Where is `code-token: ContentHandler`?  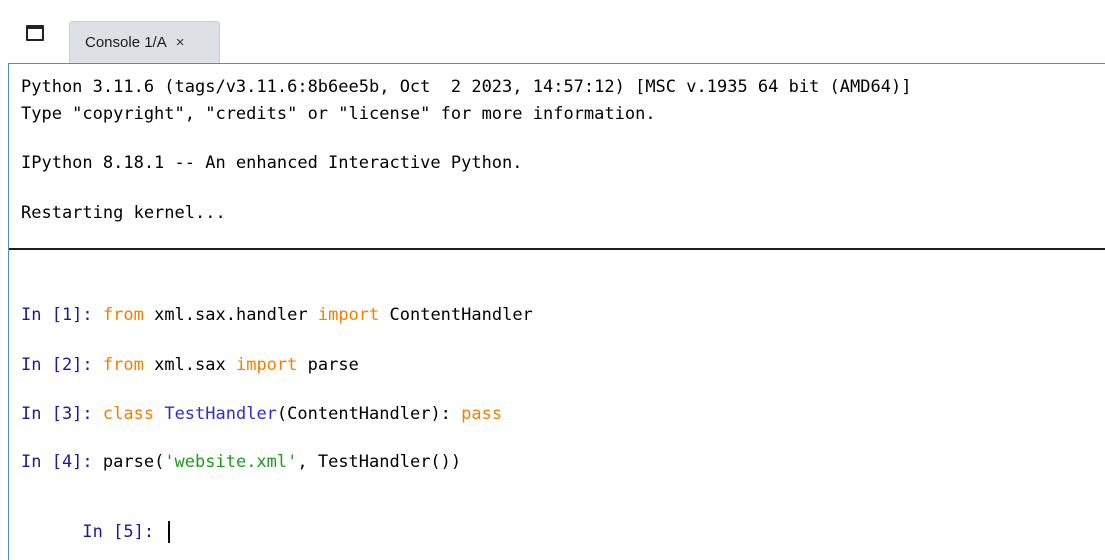 code-token: ContentHandler is located at coordinates (456, 315).